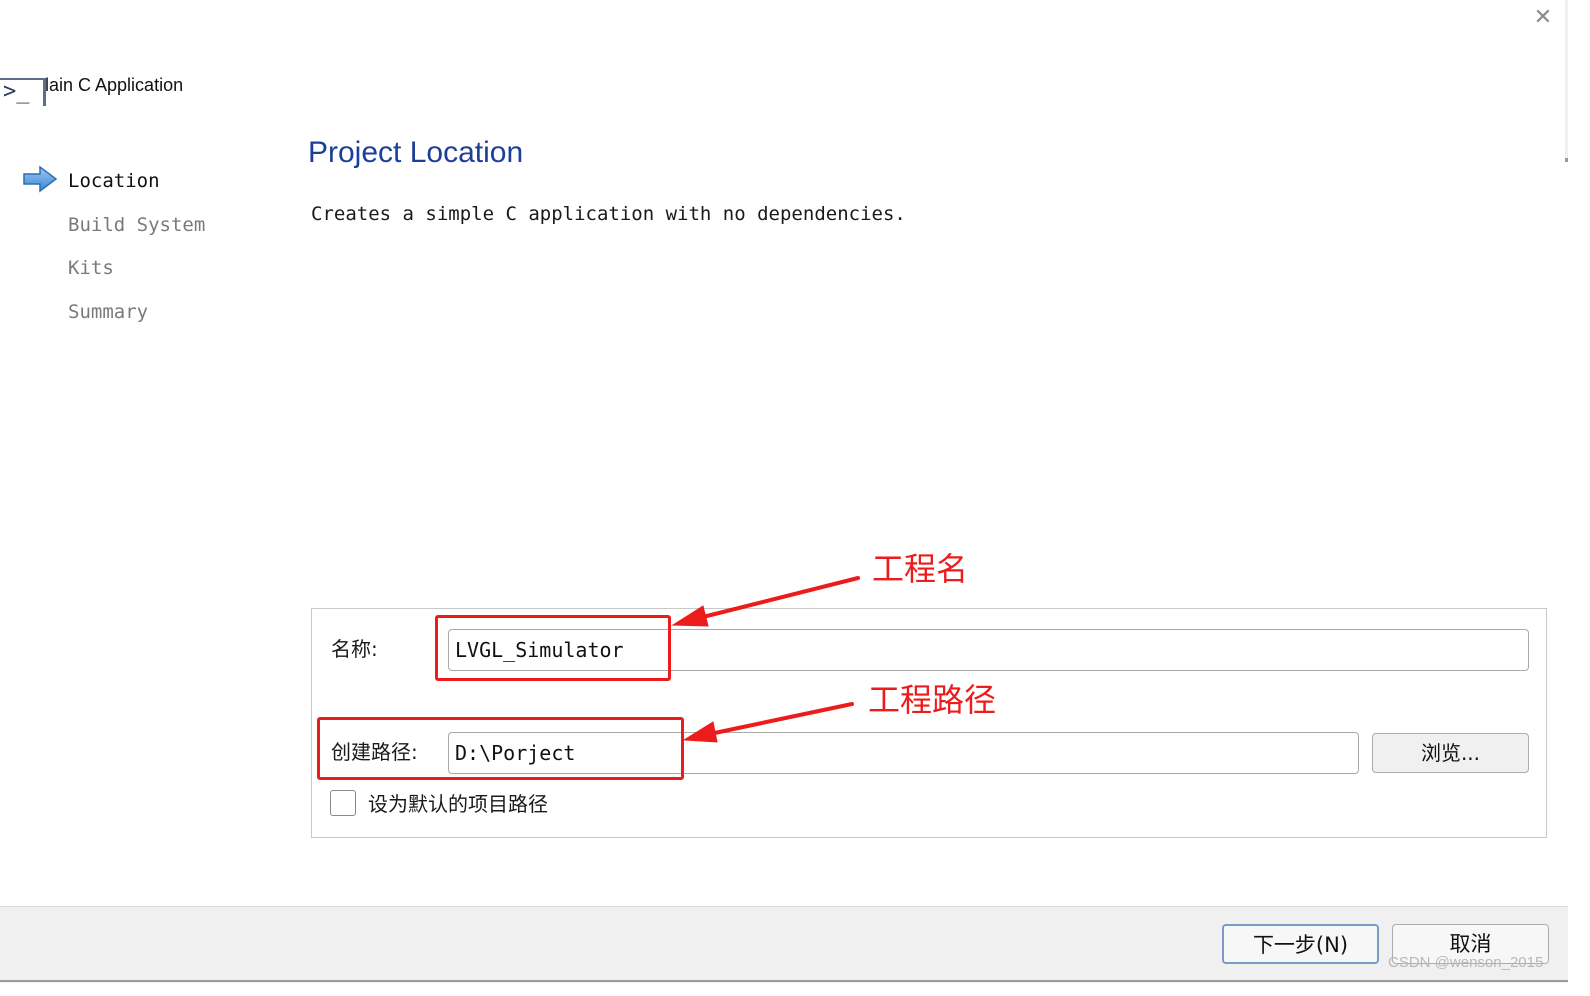 The width and height of the screenshot is (1590, 996). Describe the element at coordinates (1466, 962) in the screenshot. I see `watermark: CSDN @wenson_2015` at that location.